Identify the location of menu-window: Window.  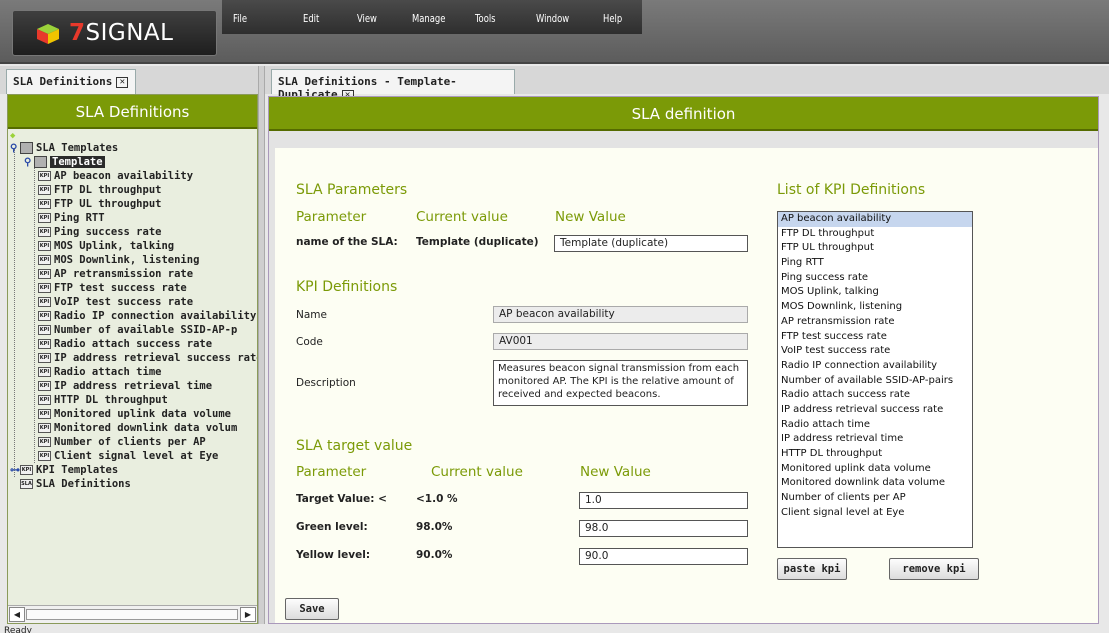
(552, 18).